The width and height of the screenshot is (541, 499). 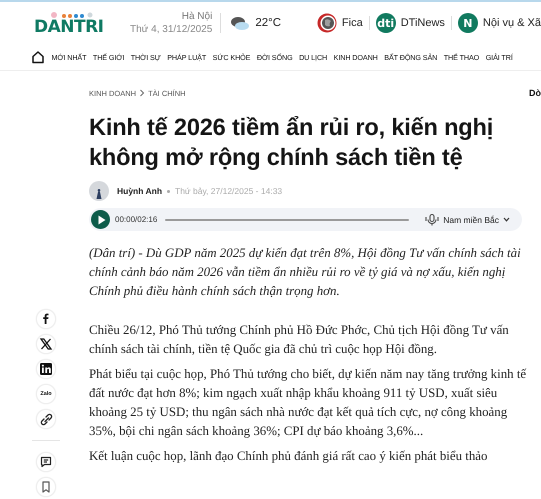 I want to click on microphone-icon, so click(x=432, y=219).